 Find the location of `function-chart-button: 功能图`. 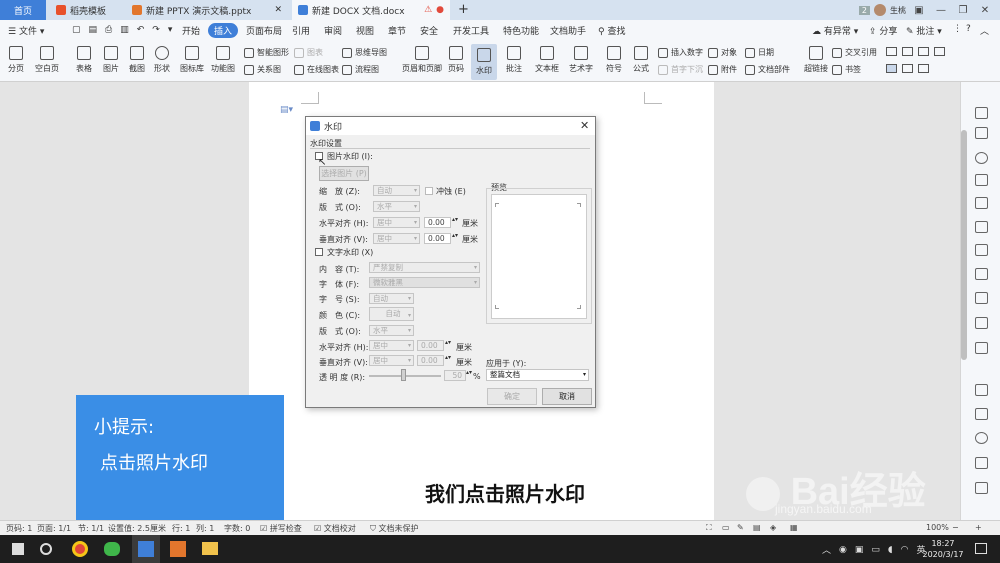

function-chart-button: 功能图 is located at coordinates (223, 58).